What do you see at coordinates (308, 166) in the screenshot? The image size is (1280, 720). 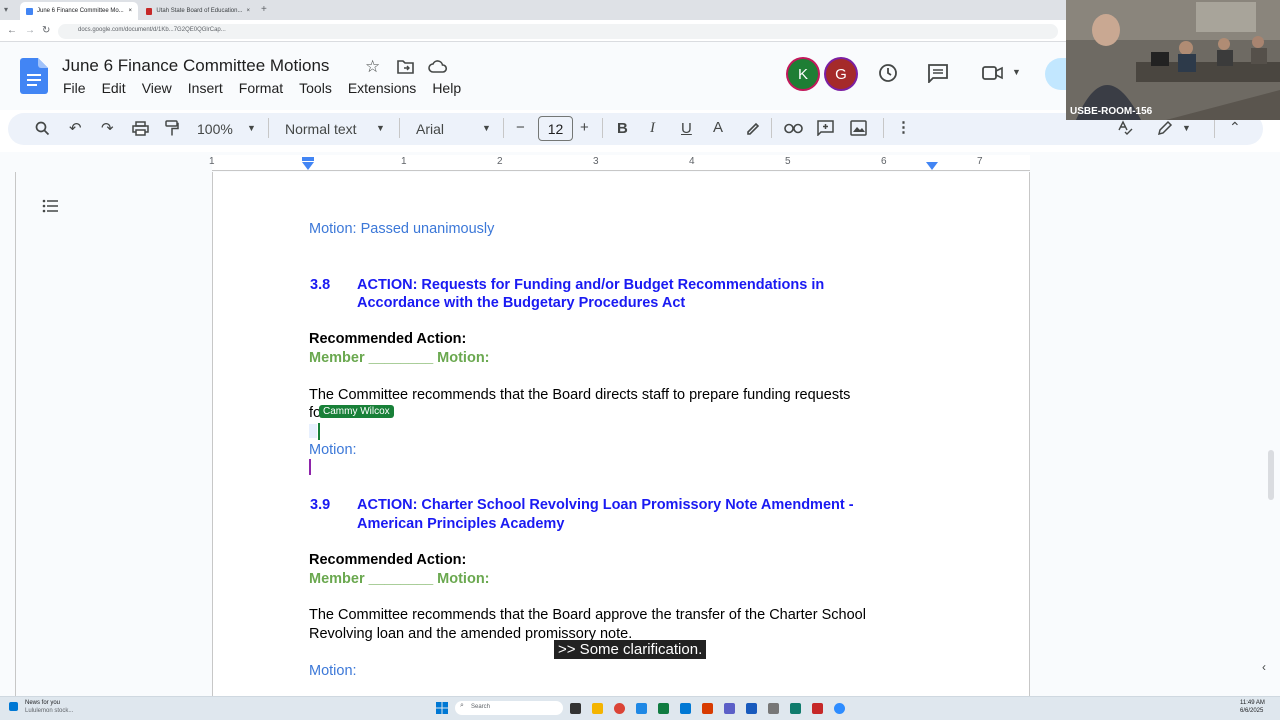 I see `left-indent-marker-icon` at bounding box center [308, 166].